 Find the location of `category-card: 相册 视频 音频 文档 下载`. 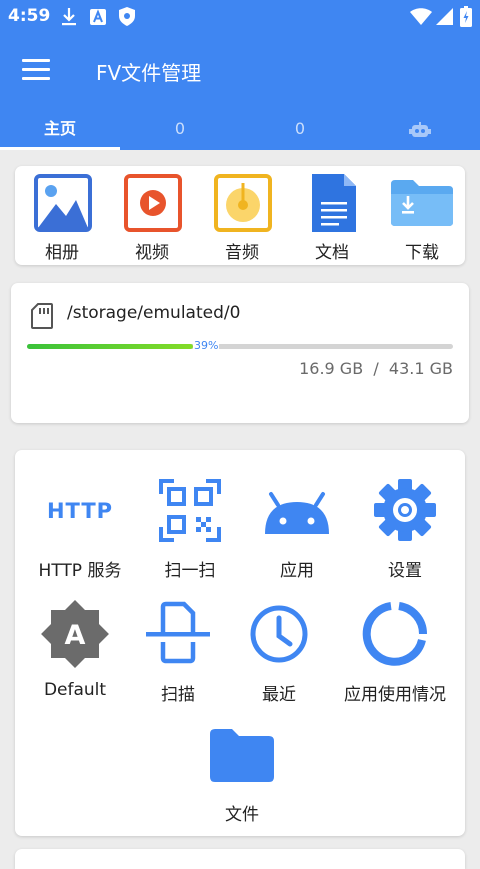

category-card: 相册 视频 音频 文档 下载 is located at coordinates (240, 215).